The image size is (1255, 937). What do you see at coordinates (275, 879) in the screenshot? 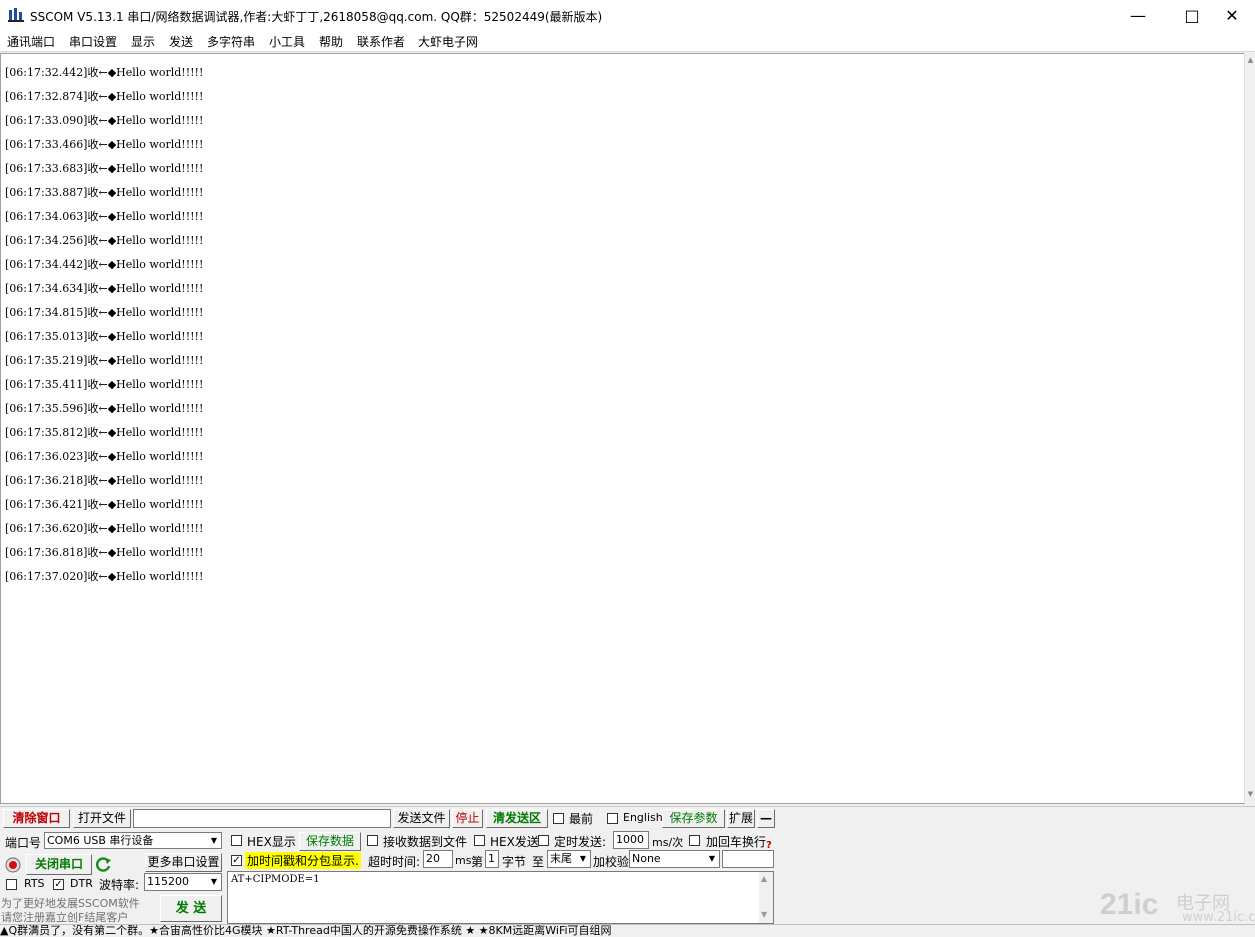
I see `send-text-value: AT+CIPMODE=1` at bounding box center [275, 879].